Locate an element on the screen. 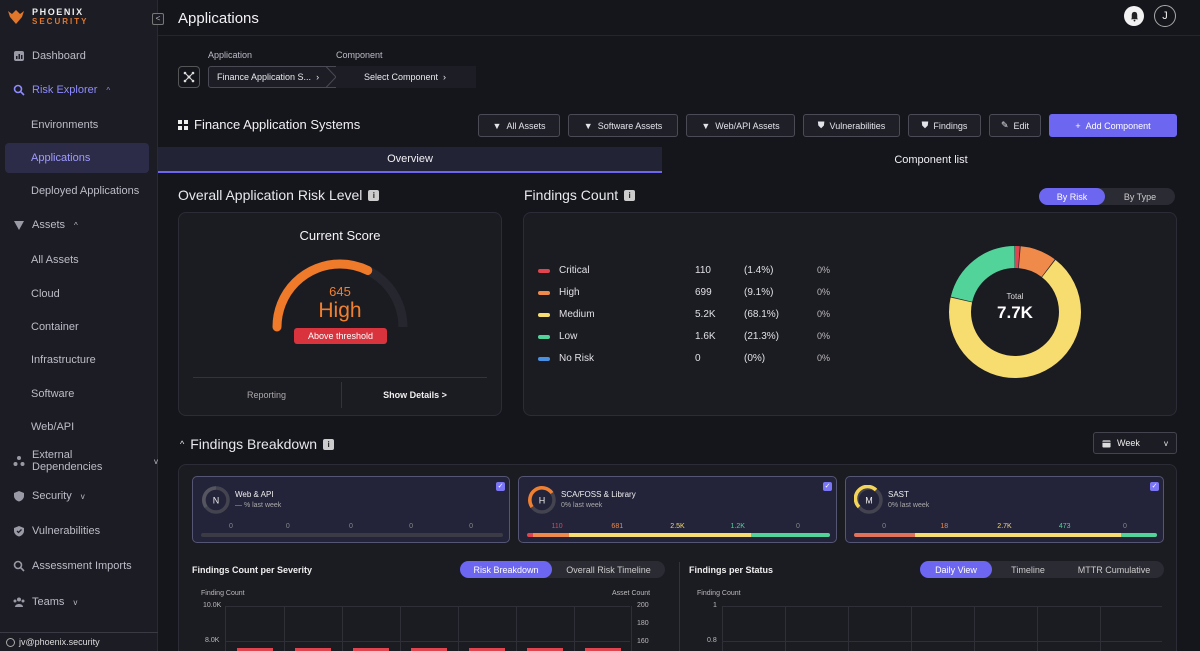 Image resolution: width=1200 pixels, height=651 pixels. value-critical: 110 is located at coordinates (557, 526).